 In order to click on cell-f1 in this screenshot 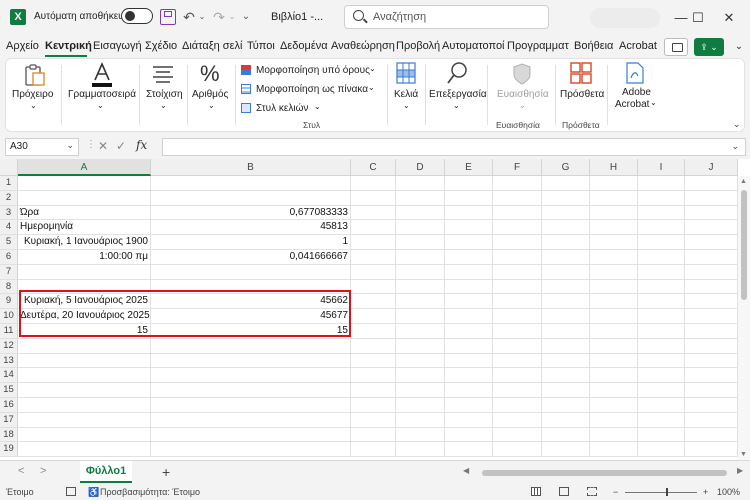, I will do `click(517, 183)`.